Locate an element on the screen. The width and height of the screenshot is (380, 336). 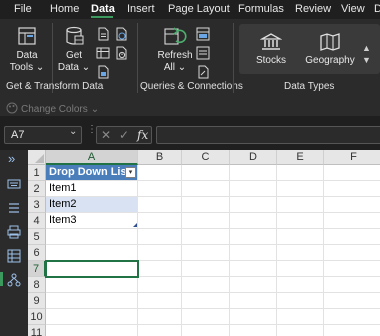
table-resize-handle is located at coordinates (135, 225).